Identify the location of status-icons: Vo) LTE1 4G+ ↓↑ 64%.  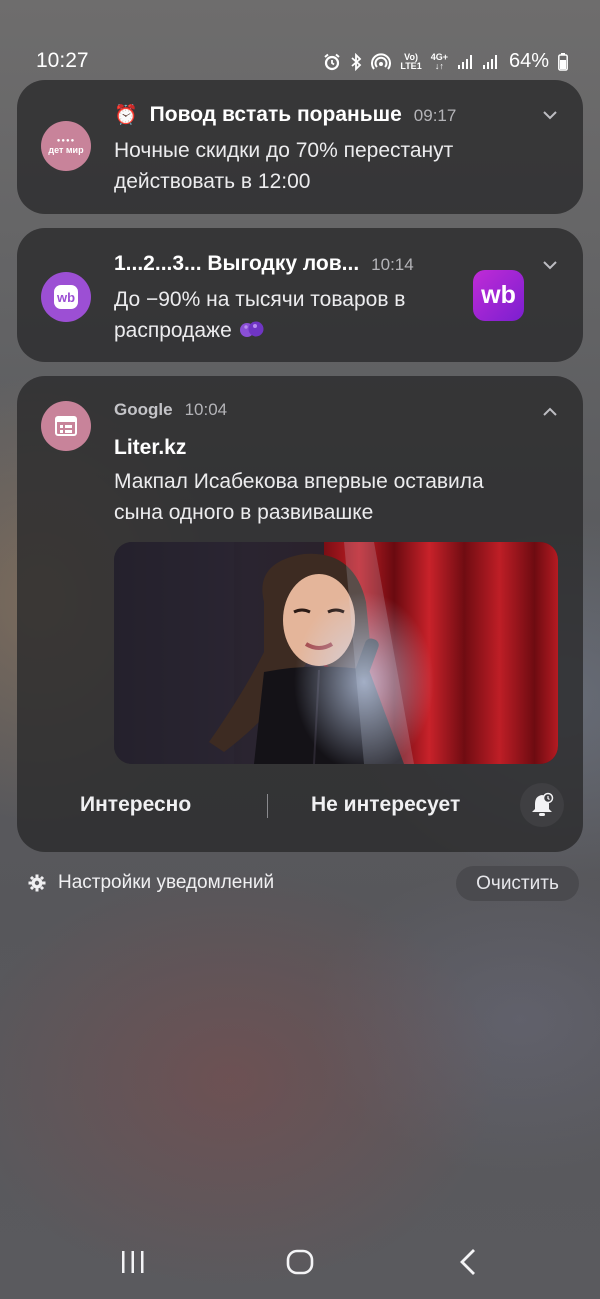
(445, 61).